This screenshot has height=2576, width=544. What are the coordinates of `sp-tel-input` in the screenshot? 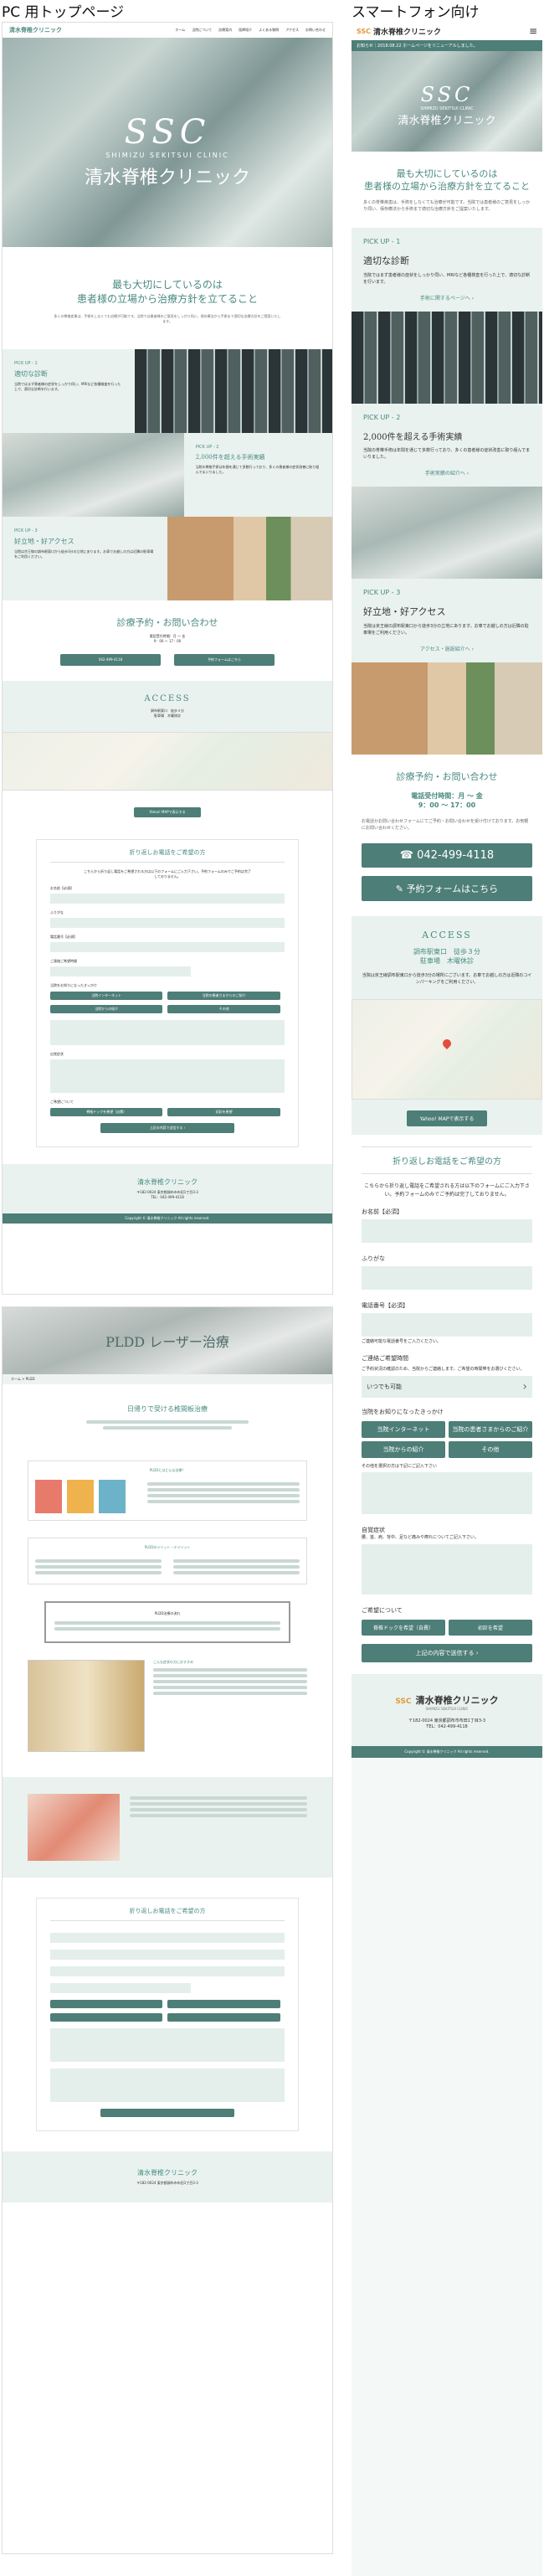 It's located at (447, 1325).